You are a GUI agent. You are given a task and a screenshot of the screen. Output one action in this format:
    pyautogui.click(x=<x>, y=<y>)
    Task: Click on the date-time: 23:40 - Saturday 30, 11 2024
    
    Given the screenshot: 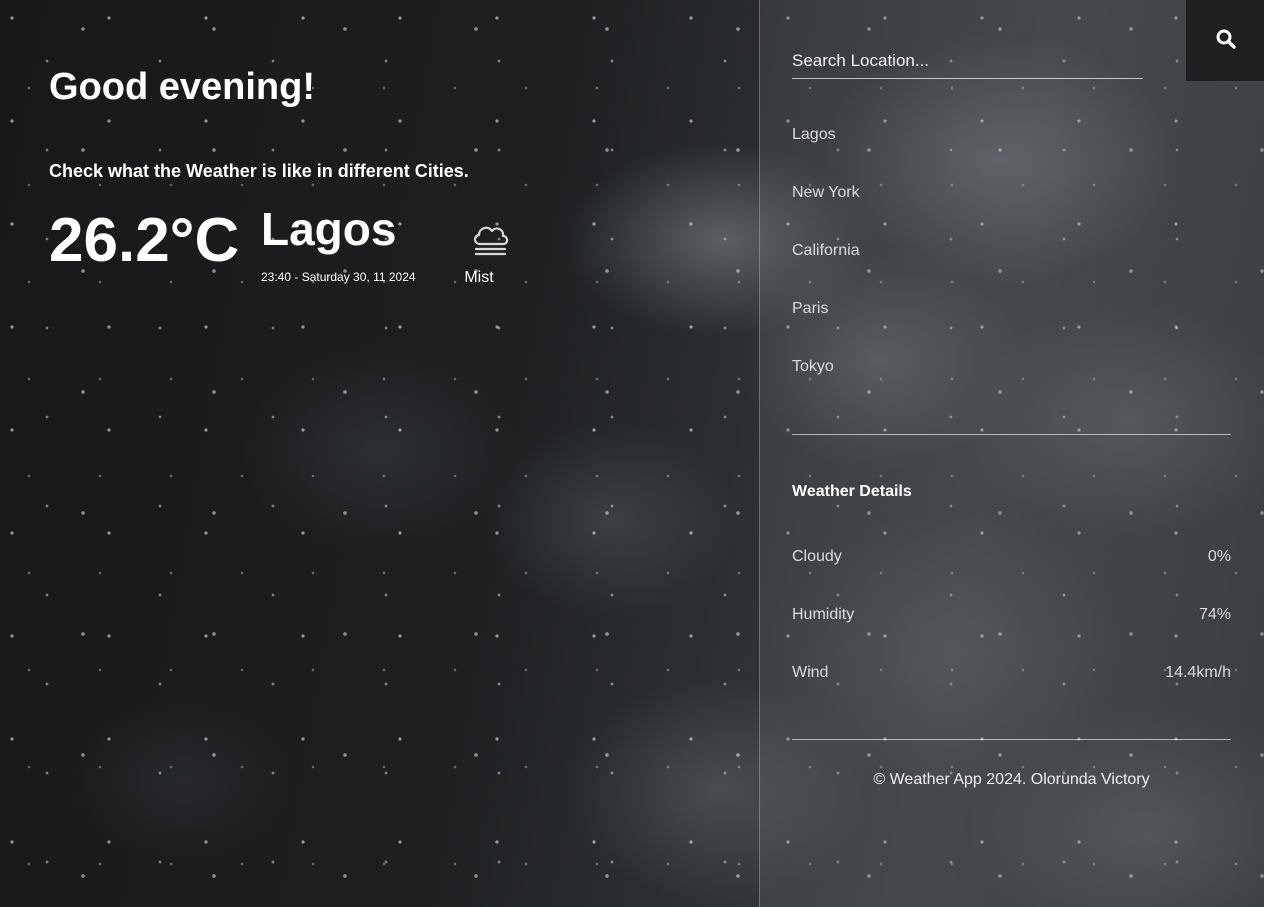 What is the action you would take?
    pyautogui.click(x=338, y=277)
    